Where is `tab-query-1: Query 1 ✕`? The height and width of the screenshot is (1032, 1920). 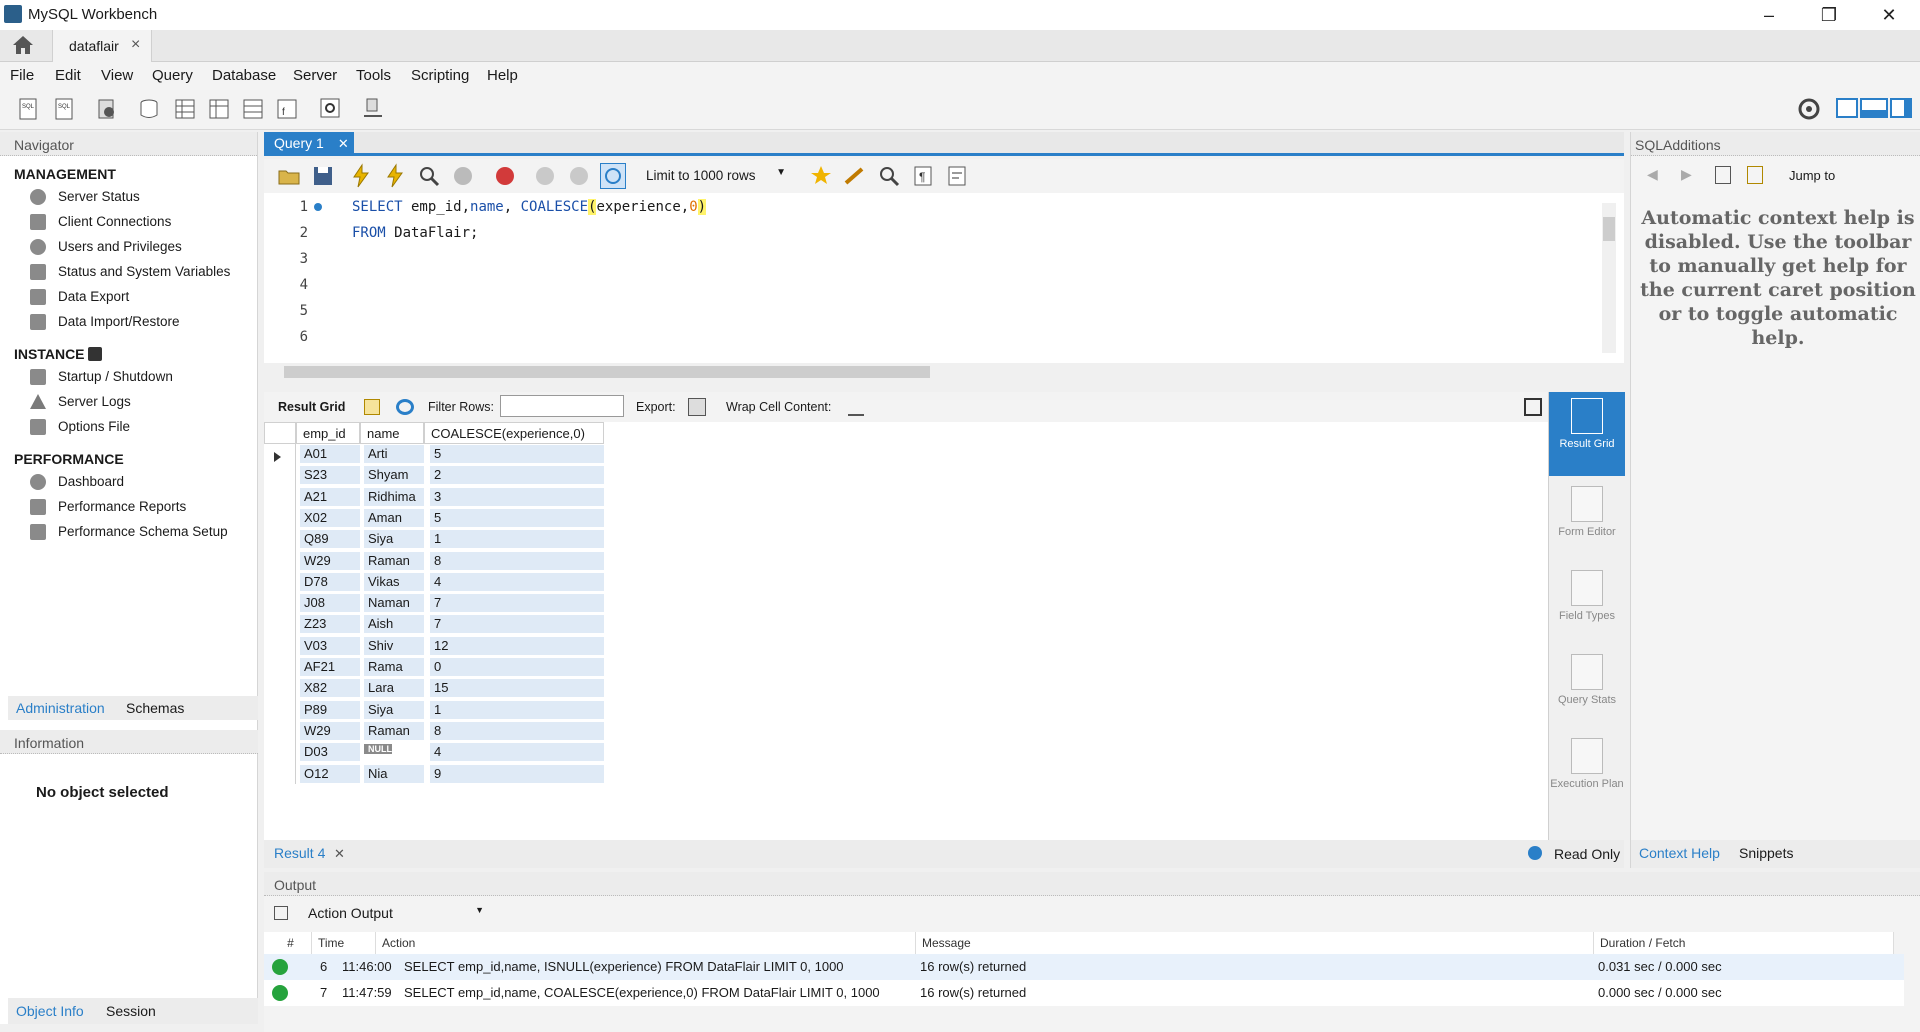 tab-query-1: Query 1 ✕ is located at coordinates (309, 144).